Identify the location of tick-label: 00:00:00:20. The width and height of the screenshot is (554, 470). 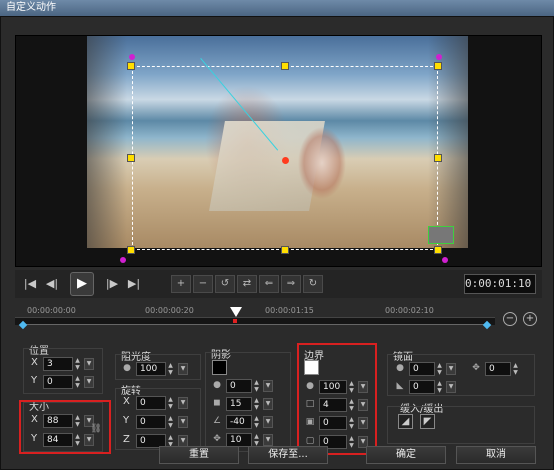
(169, 310).